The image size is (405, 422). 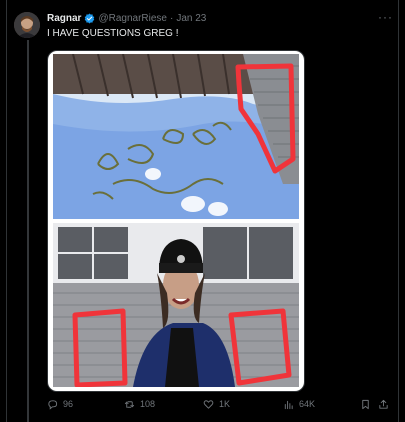 I want to click on tweet-text: I HAVE QUESTIONS GREG !, so click(x=113, y=33).